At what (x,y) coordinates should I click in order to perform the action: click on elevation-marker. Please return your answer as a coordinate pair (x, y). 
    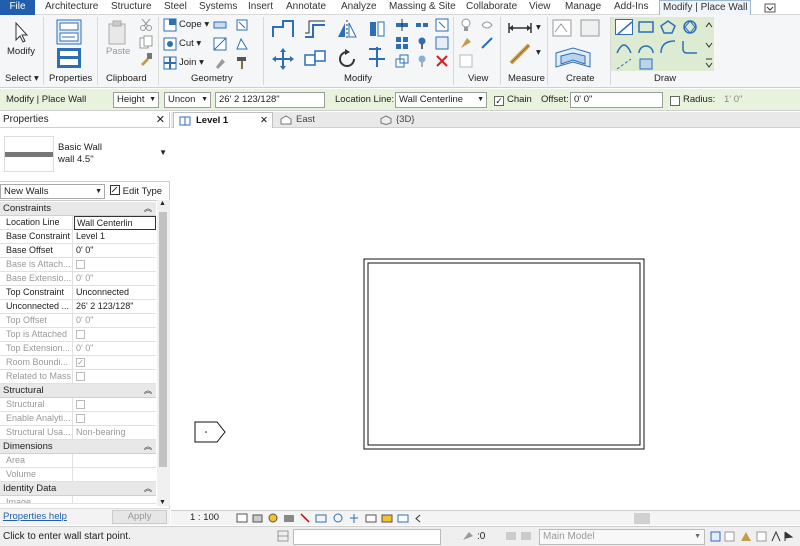
    Looking at the image, I should click on (210, 432).